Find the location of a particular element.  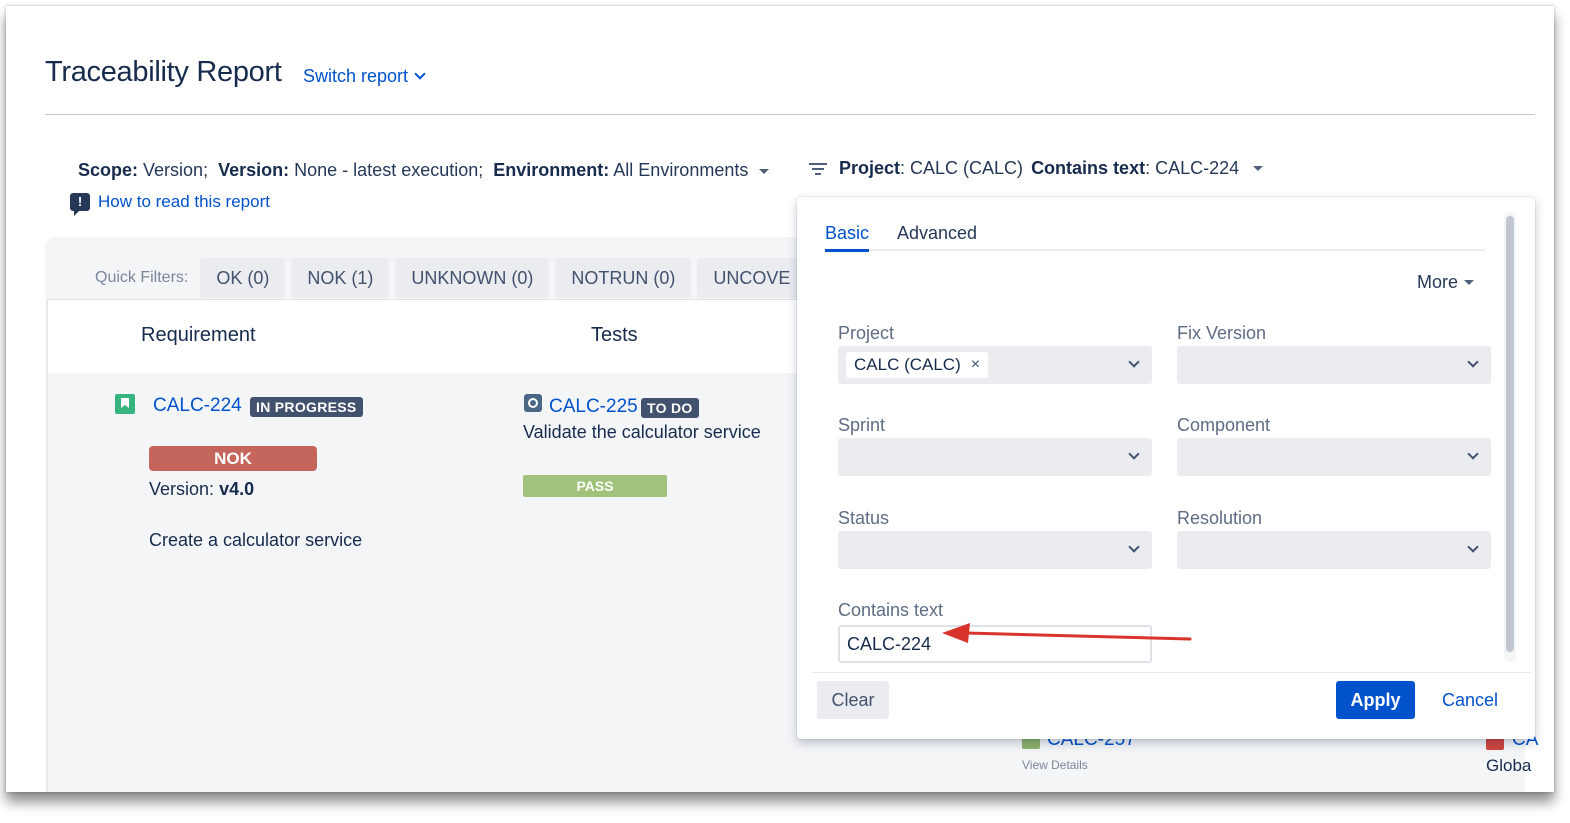

issue-summary: Globa is located at coordinates (1509, 765).